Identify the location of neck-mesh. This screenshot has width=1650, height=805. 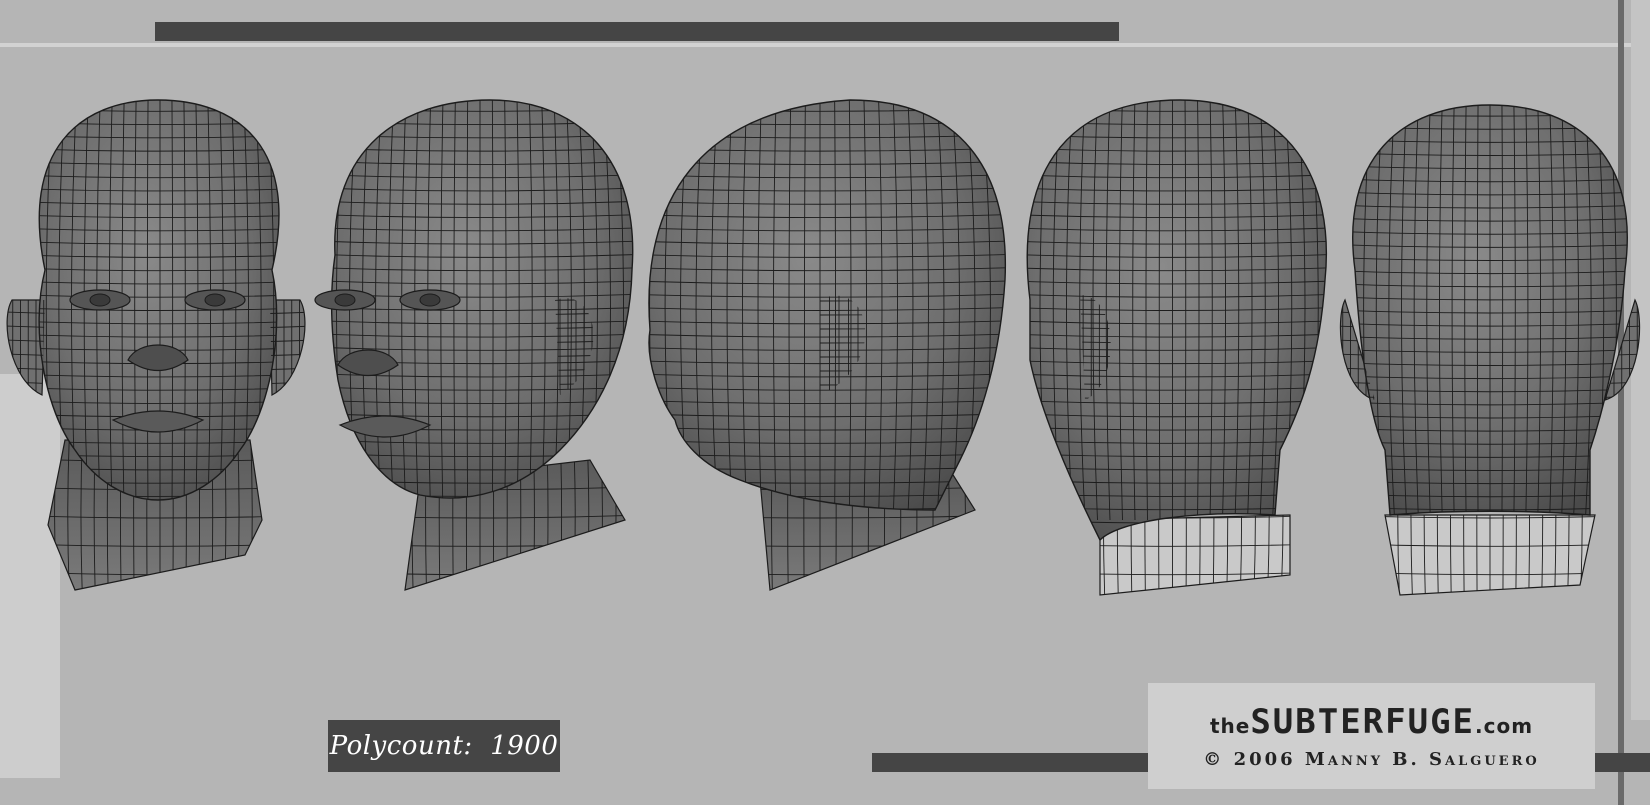
(1195, 555).